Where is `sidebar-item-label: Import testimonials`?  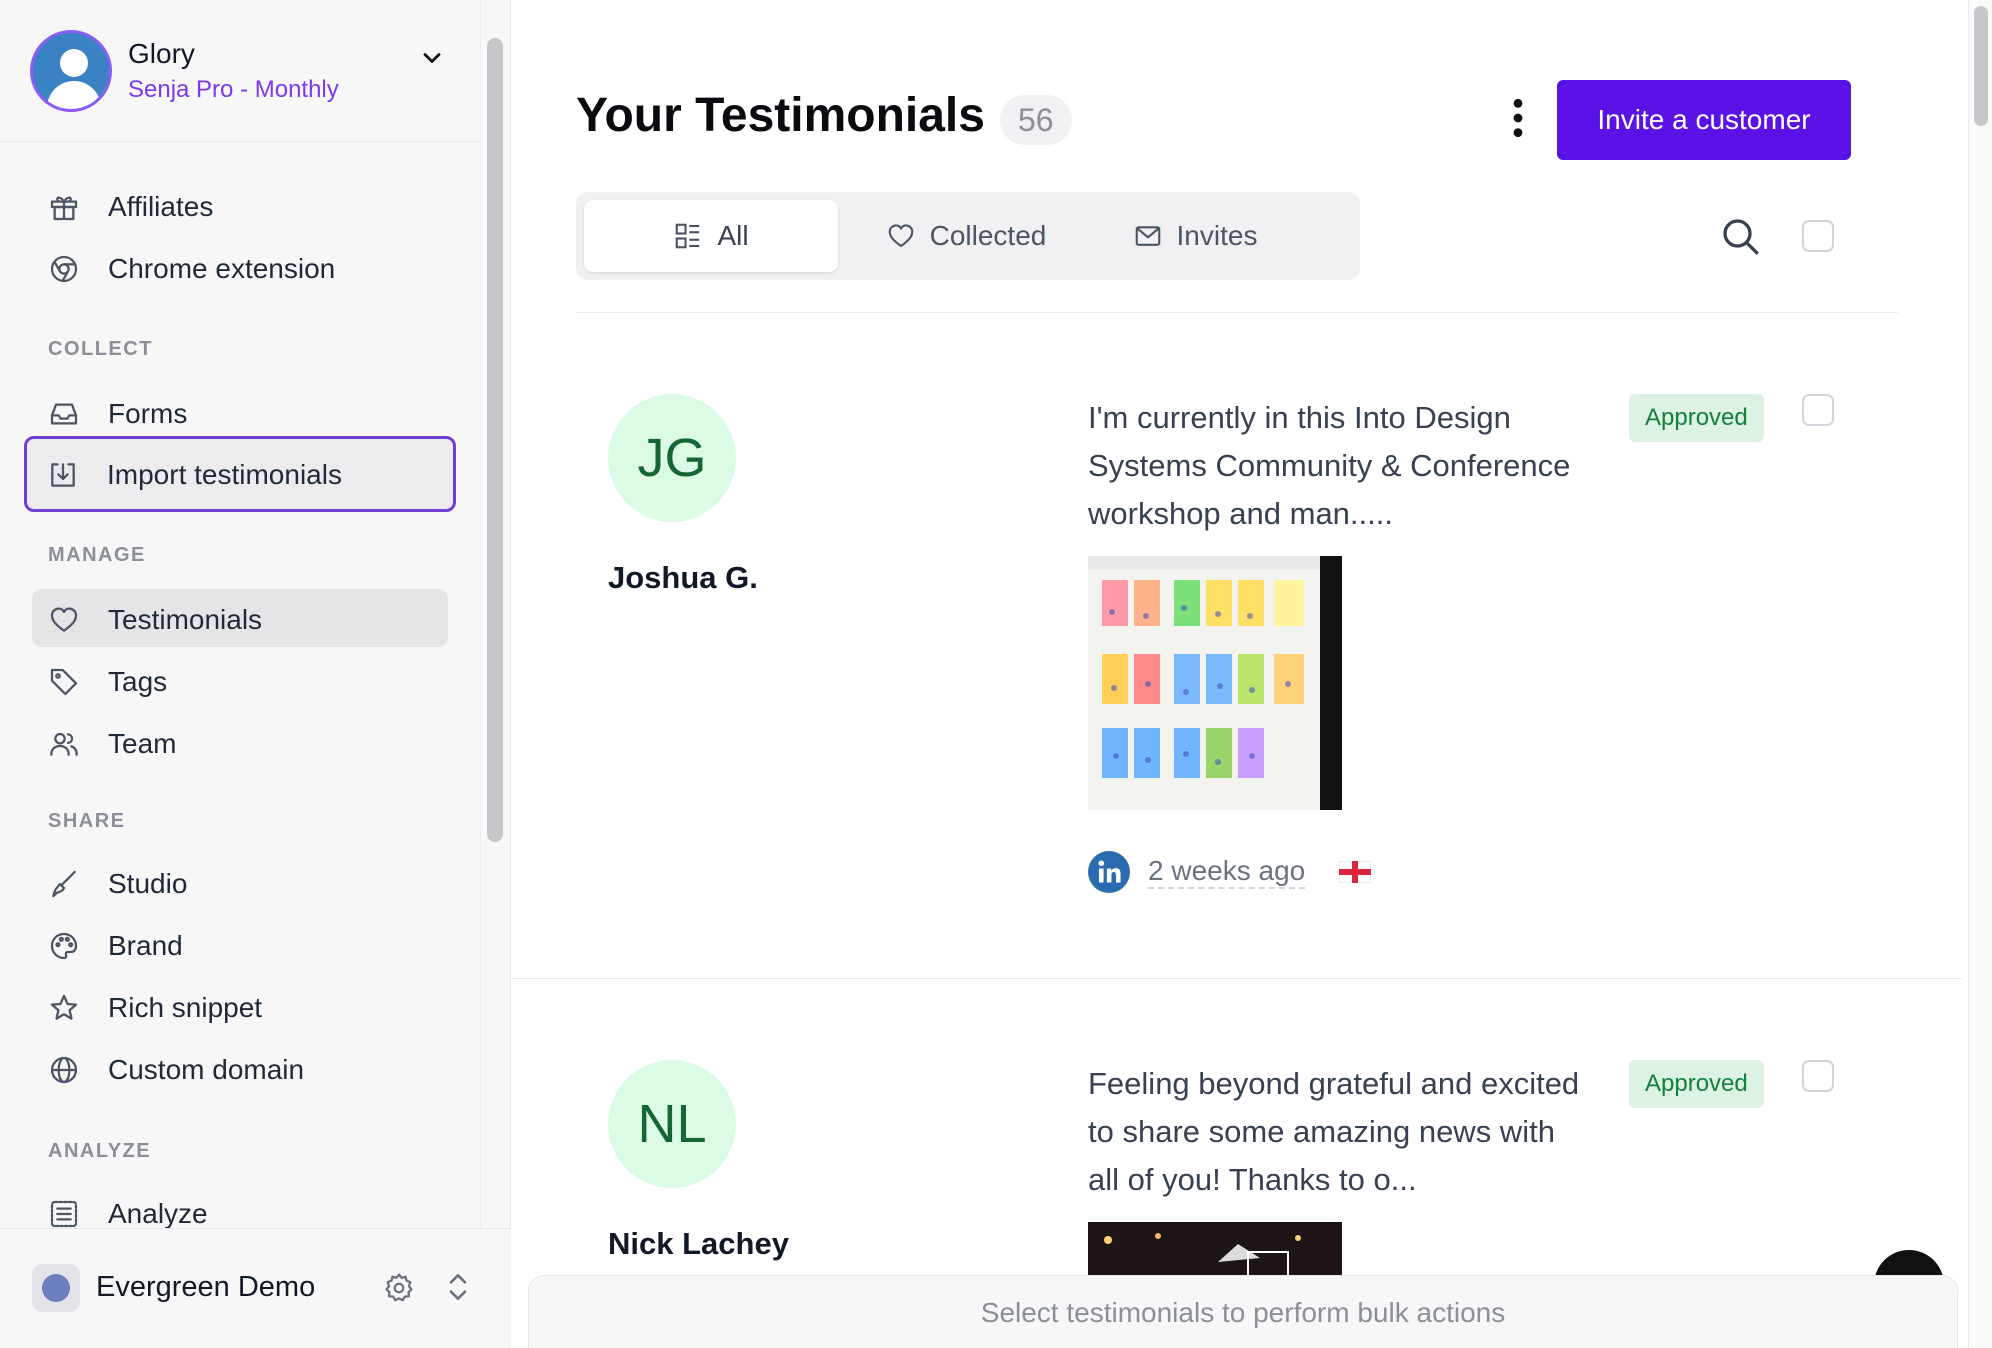 sidebar-item-label: Import testimonials is located at coordinates (224, 474).